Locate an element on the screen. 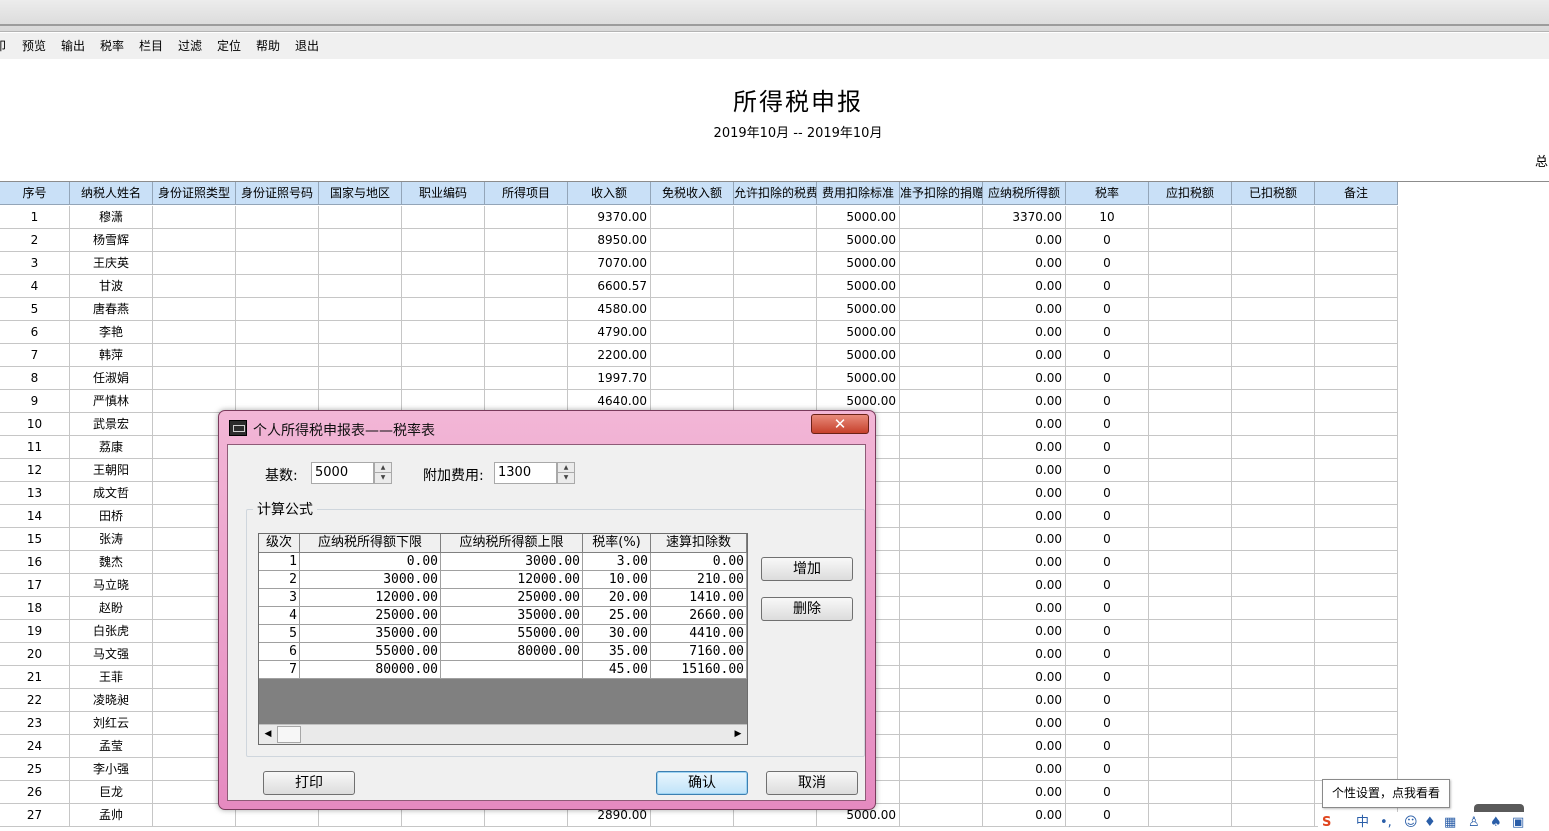 The height and width of the screenshot is (831, 1549). rate-col-upper-cell: 80000.00 is located at coordinates (512, 652).